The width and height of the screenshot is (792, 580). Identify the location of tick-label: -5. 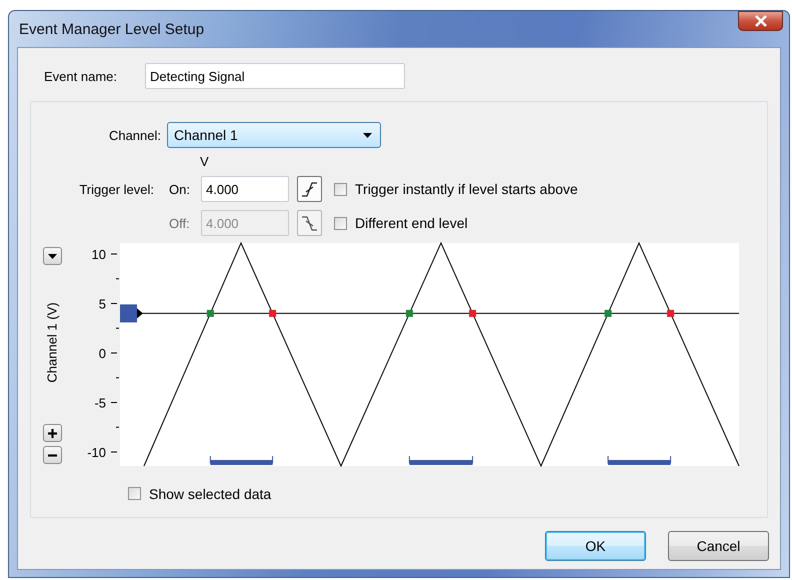
(100, 403).